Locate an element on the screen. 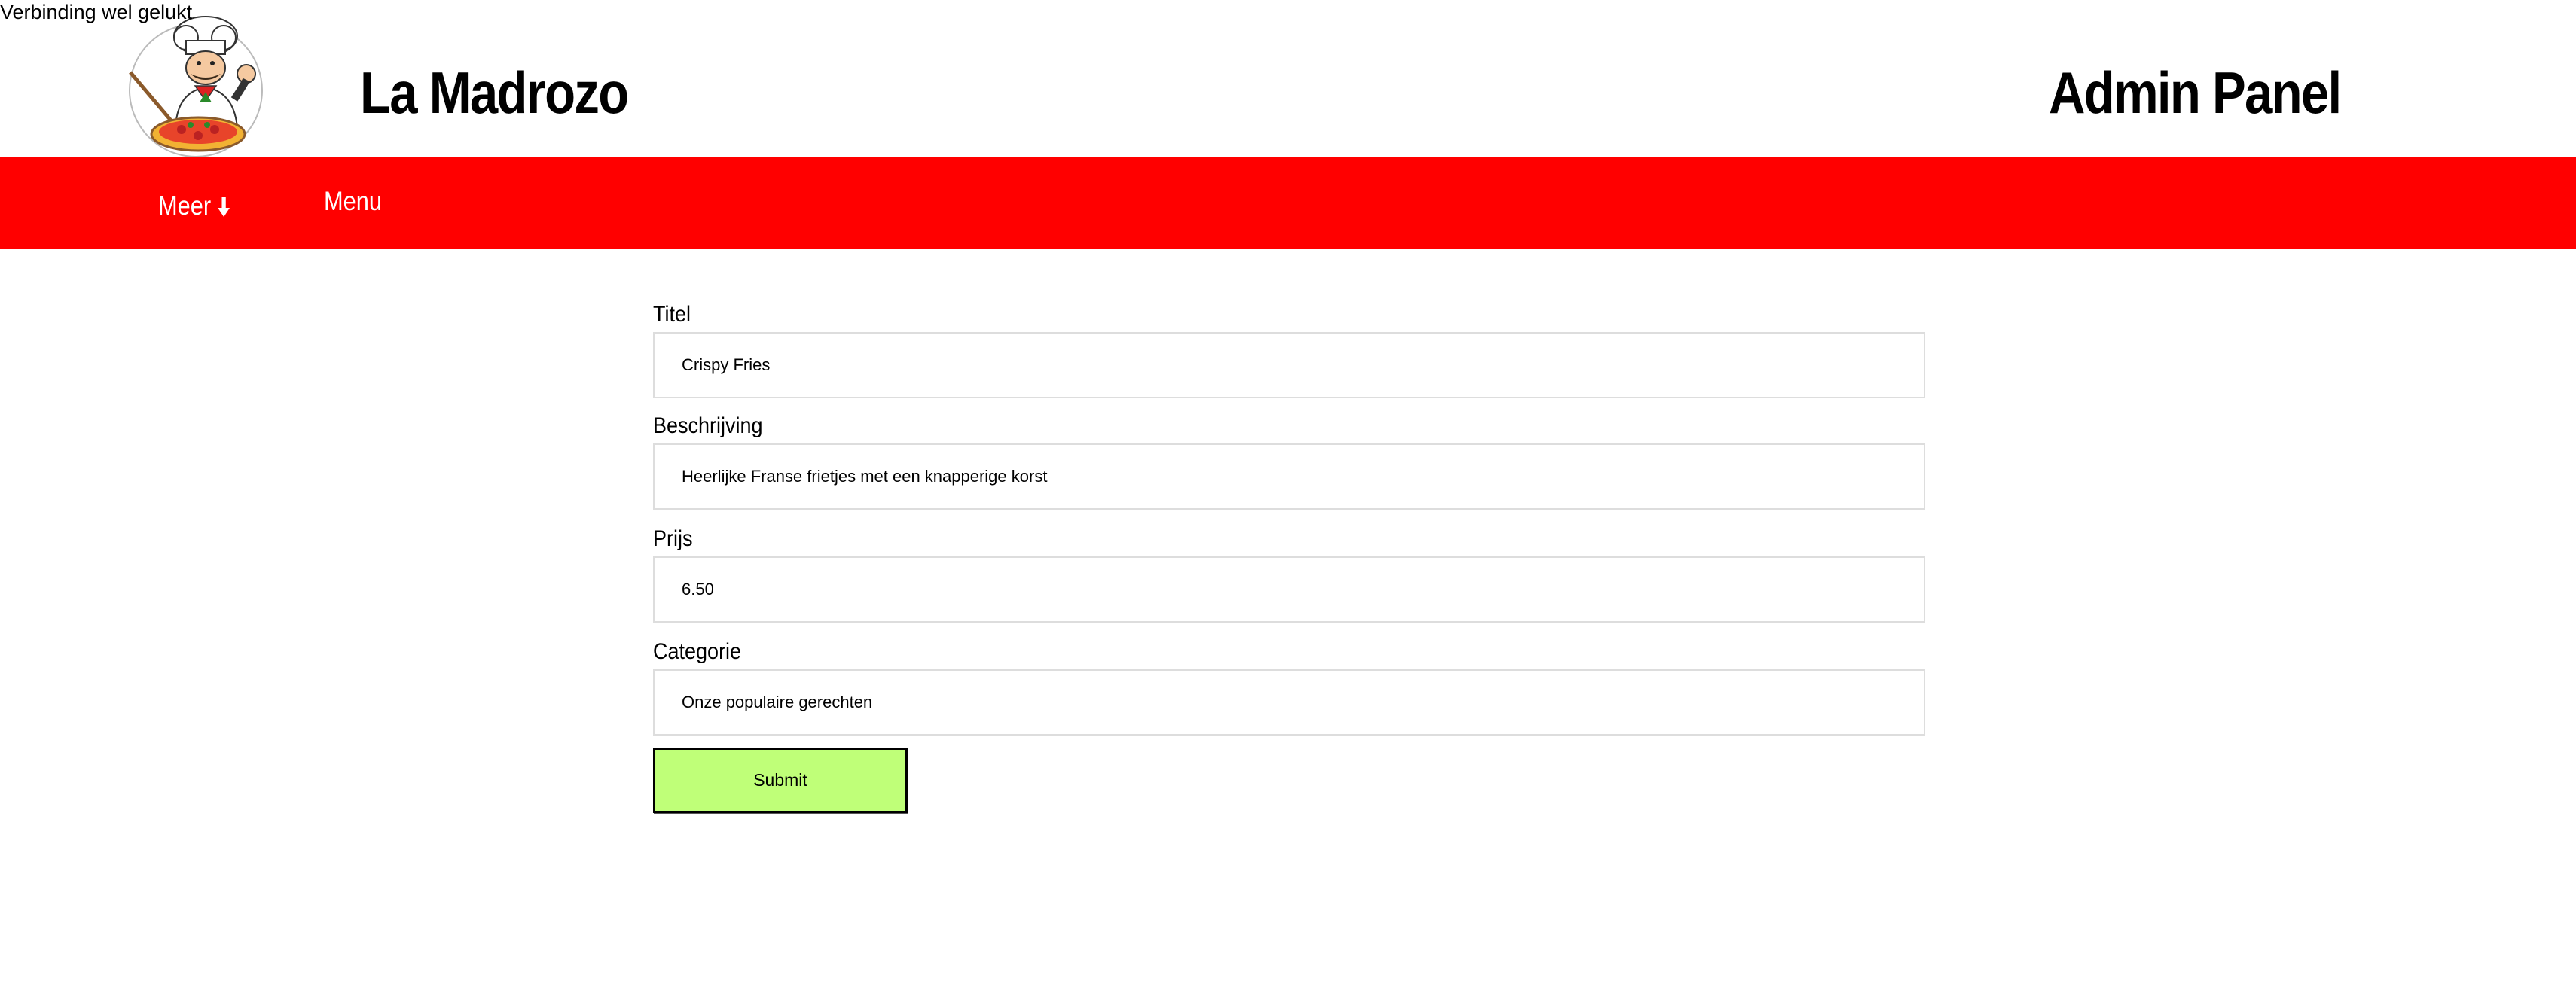 The height and width of the screenshot is (984, 2576). submit-button: Submit is located at coordinates (780, 780).